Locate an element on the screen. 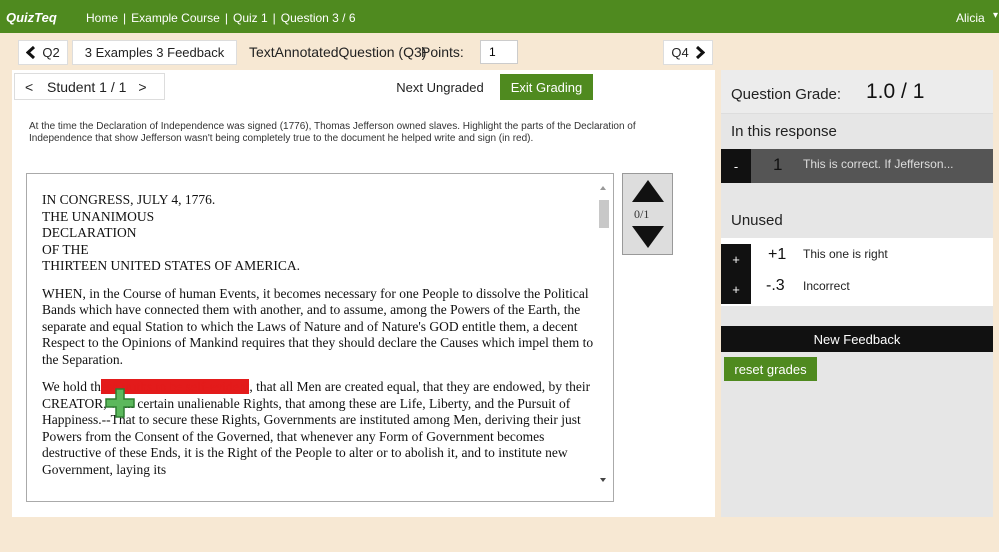  exit-grading-label: Exit Grading is located at coordinates (546, 87).